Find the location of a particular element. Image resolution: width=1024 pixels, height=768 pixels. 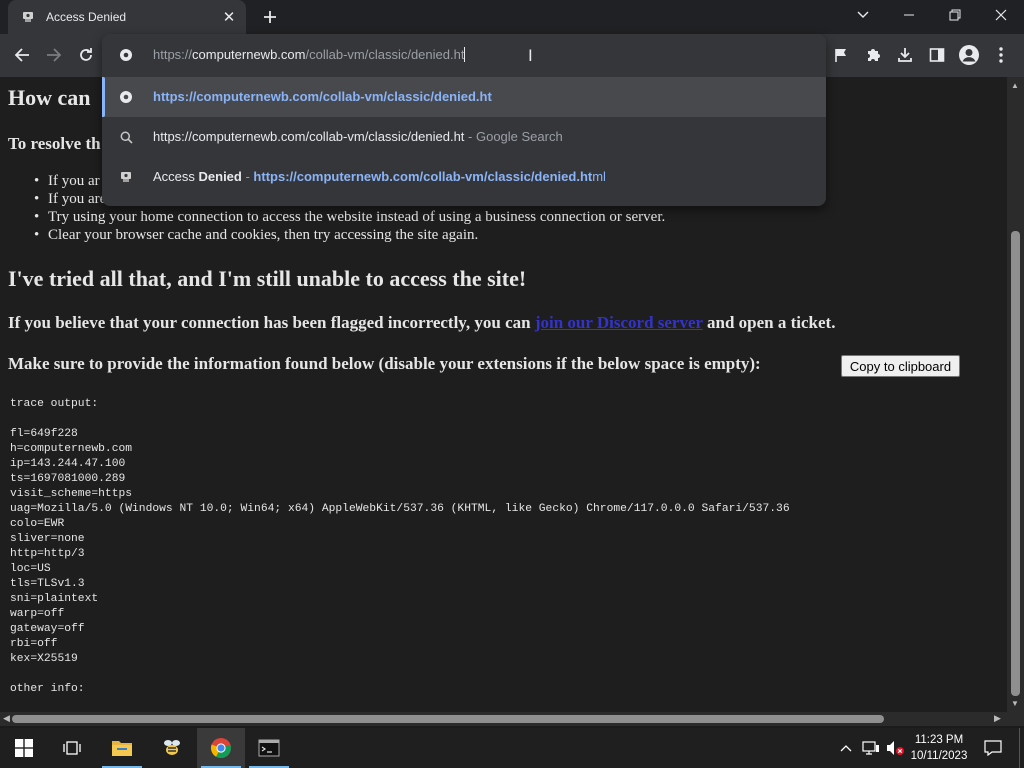

page-heading-partial: How can is located at coordinates (49, 97).